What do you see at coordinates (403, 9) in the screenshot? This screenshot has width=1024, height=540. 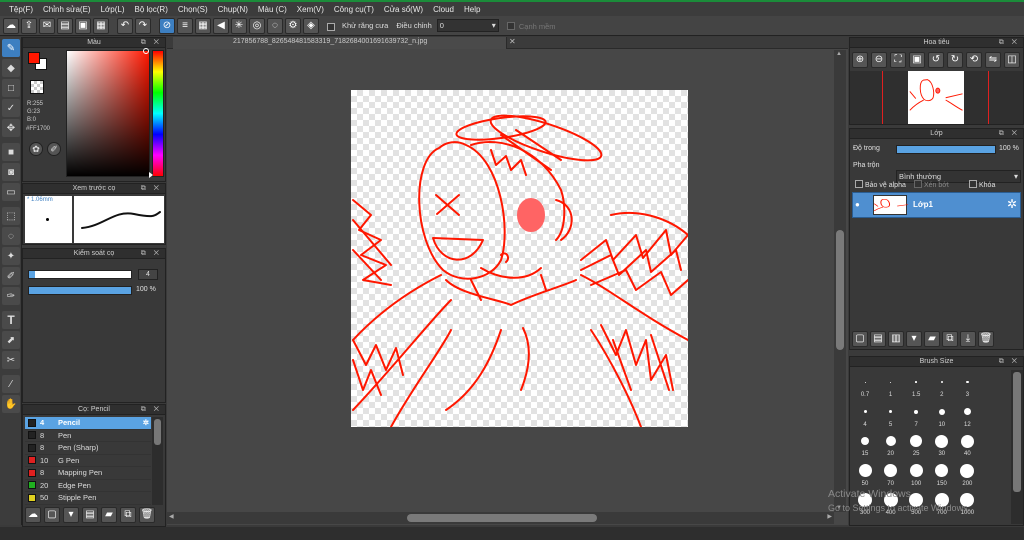 I see `menu-window: Cửa sổ(W)` at bounding box center [403, 9].